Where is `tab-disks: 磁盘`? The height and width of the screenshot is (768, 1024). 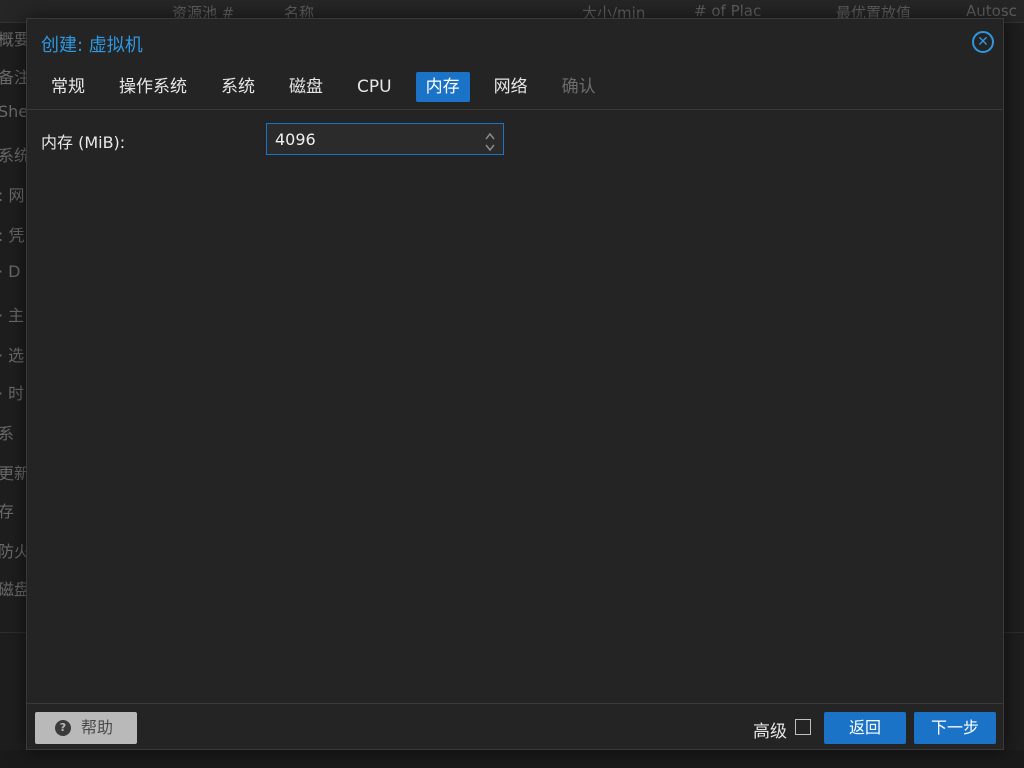
tab-disks: 磁盘 is located at coordinates (306, 87).